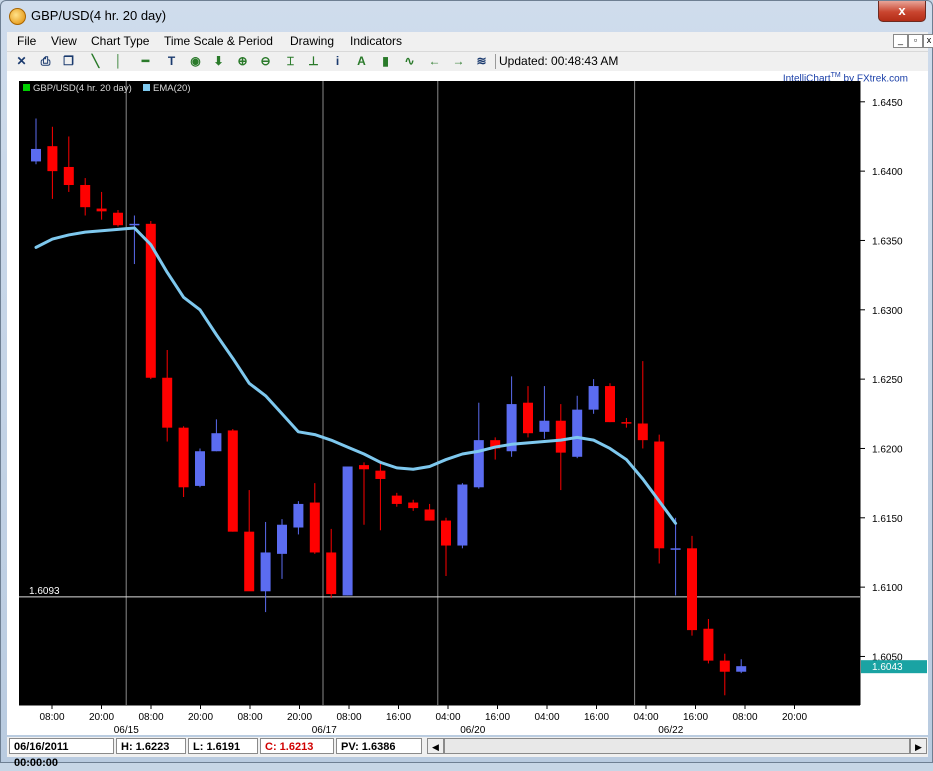 Image resolution: width=933 pixels, height=771 pixels. Describe the element at coordinates (887, 172) in the screenshot. I see `y-tick-label: 1.6400` at that location.